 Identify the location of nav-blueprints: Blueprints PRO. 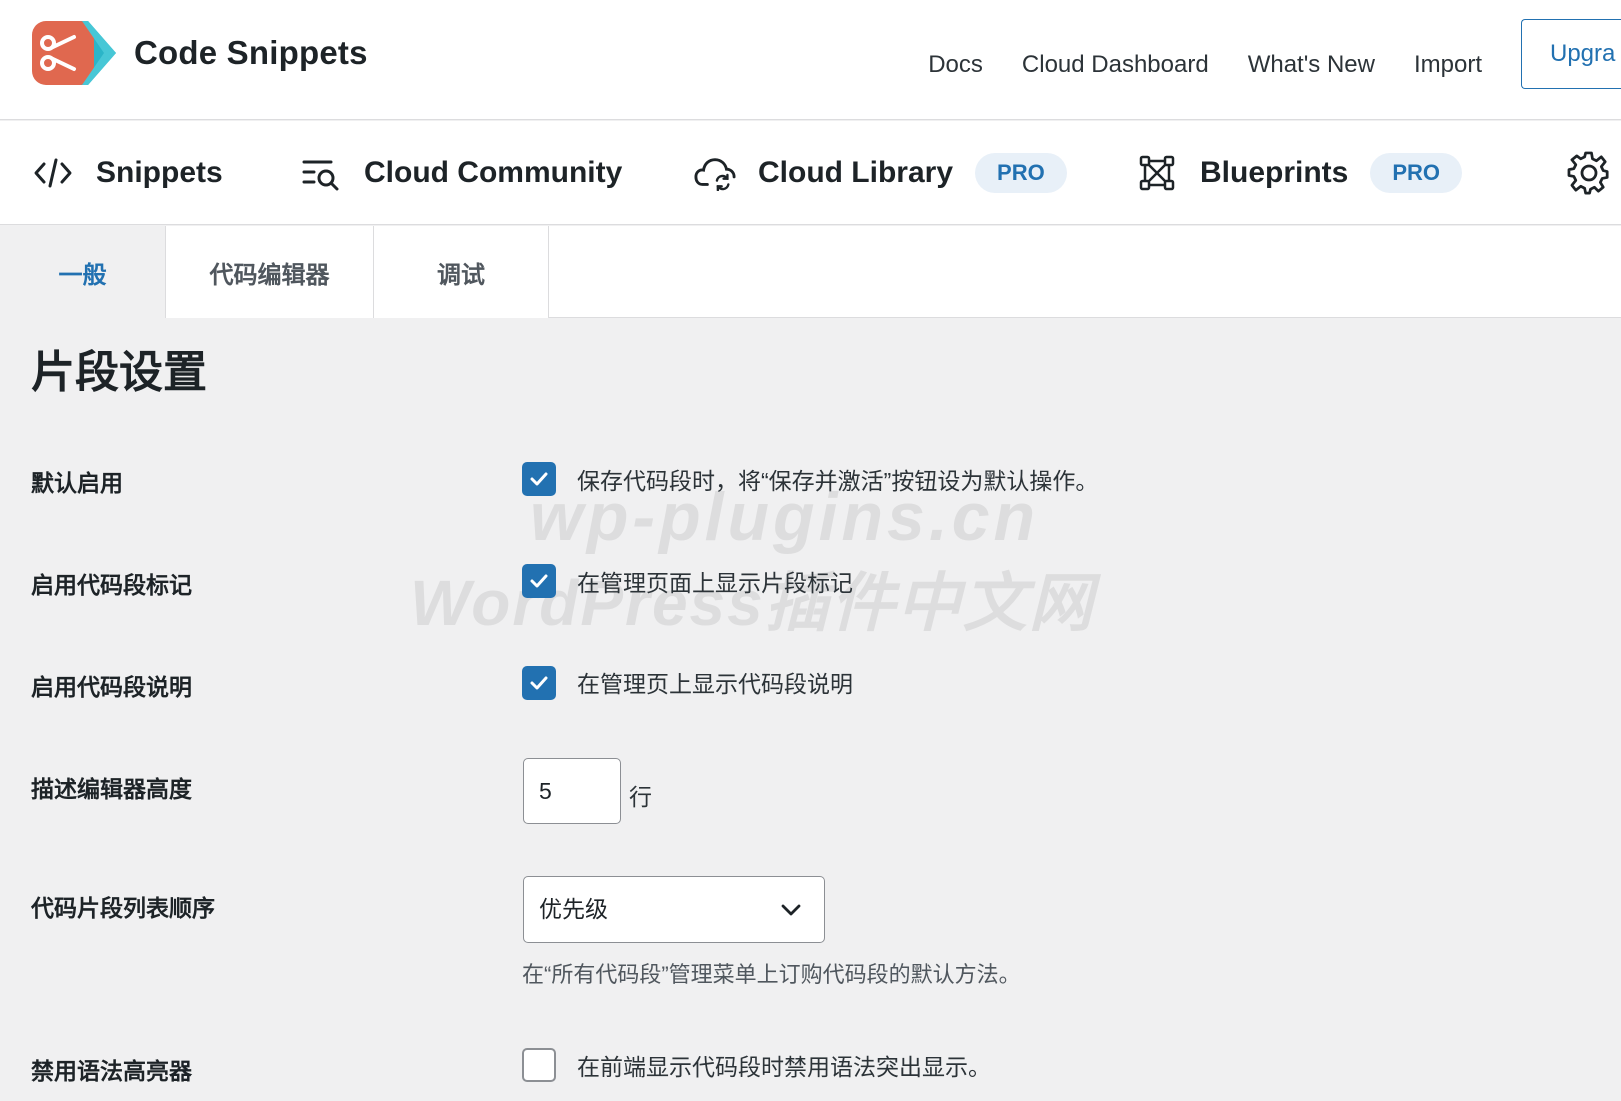
(1299, 173).